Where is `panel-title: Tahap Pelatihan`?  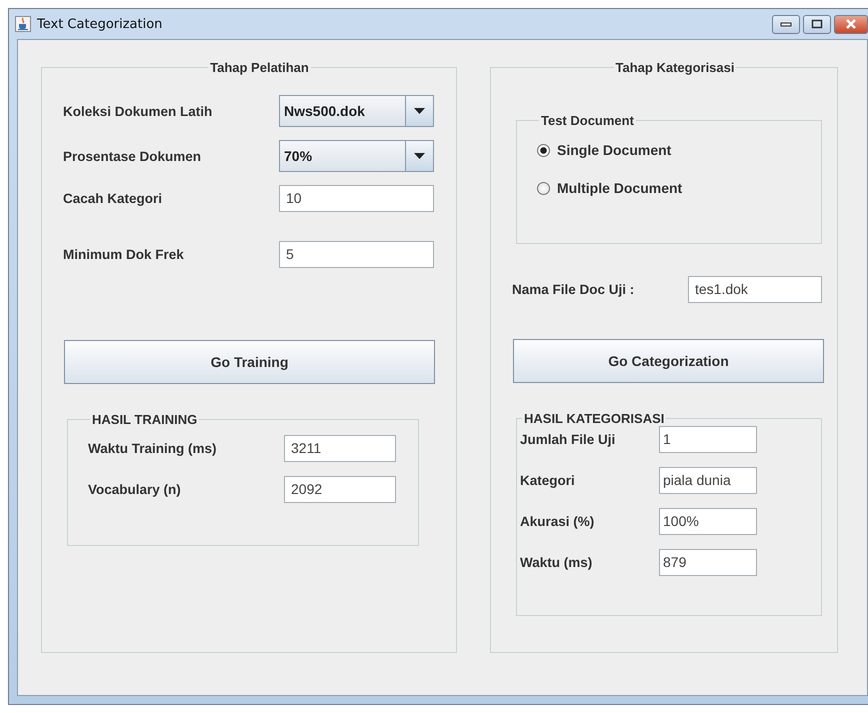 panel-title: Tahap Pelatihan is located at coordinates (259, 68).